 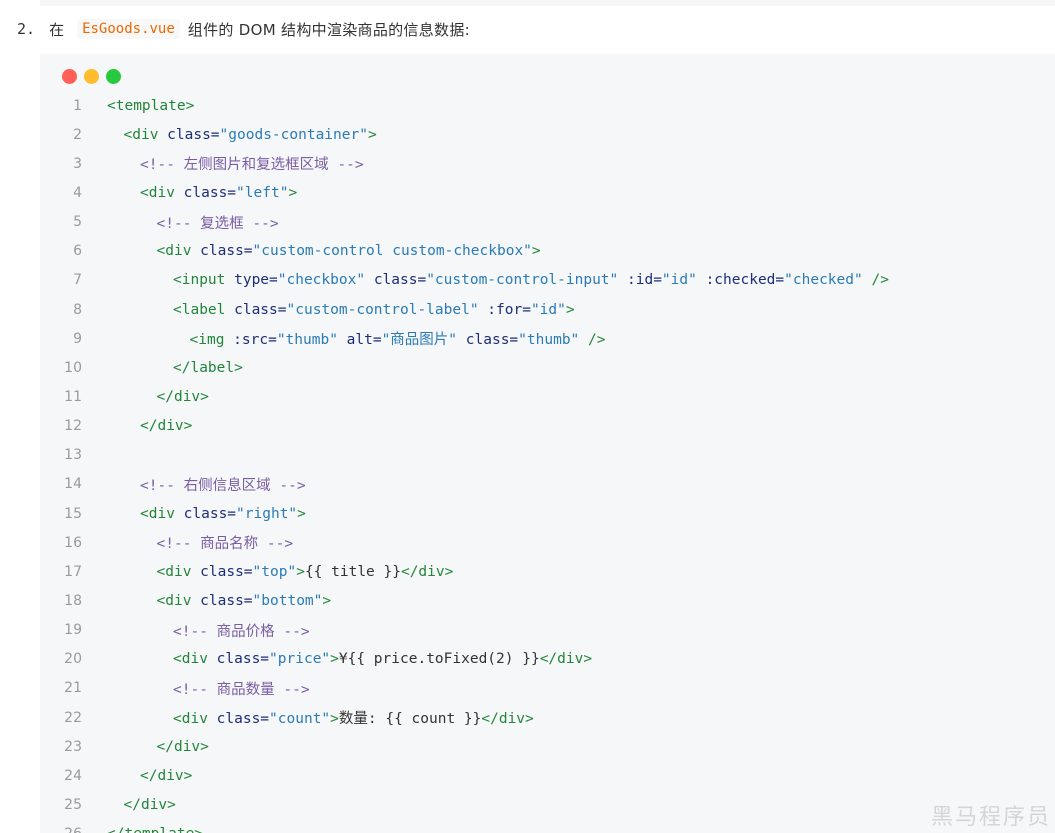 What do you see at coordinates (73, 630) in the screenshot?
I see `line-number: 19` at bounding box center [73, 630].